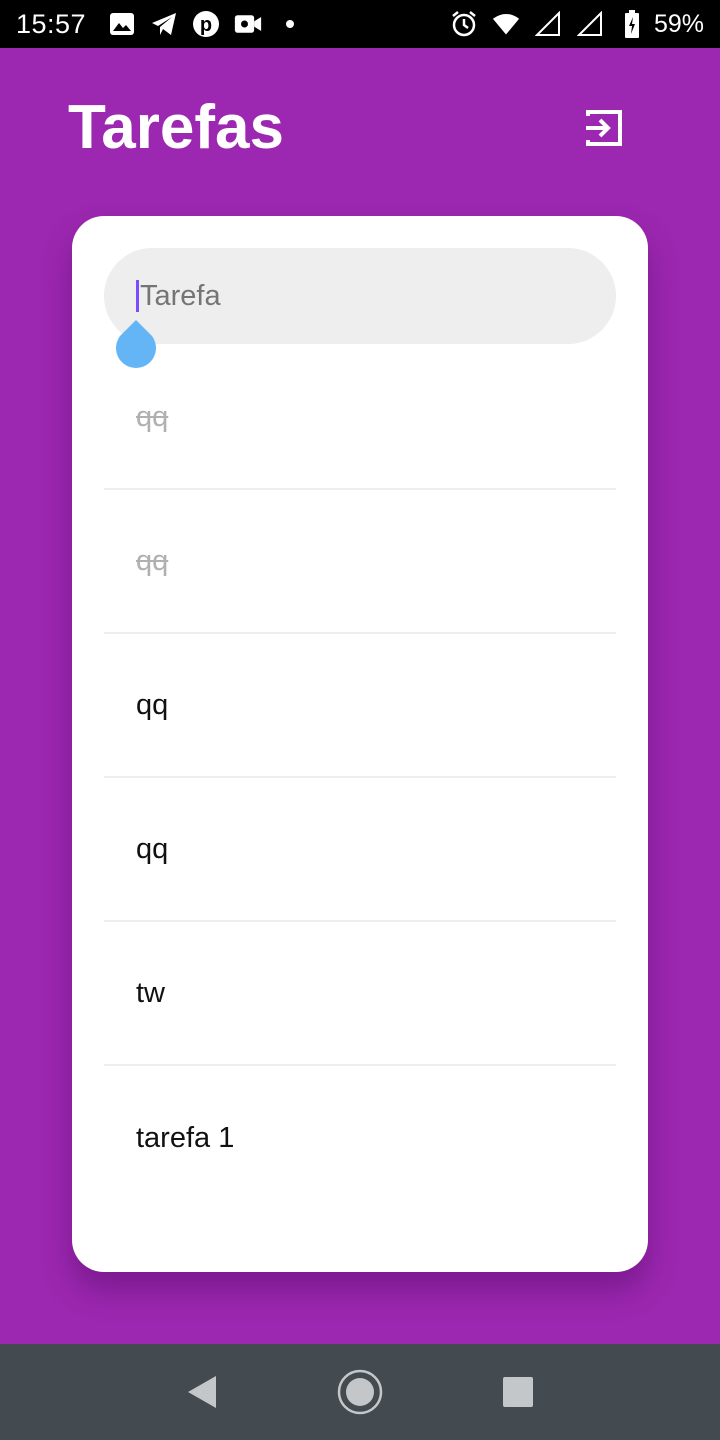  Describe the element at coordinates (360, 1138) in the screenshot. I see `task-item: tarefa 1` at that location.